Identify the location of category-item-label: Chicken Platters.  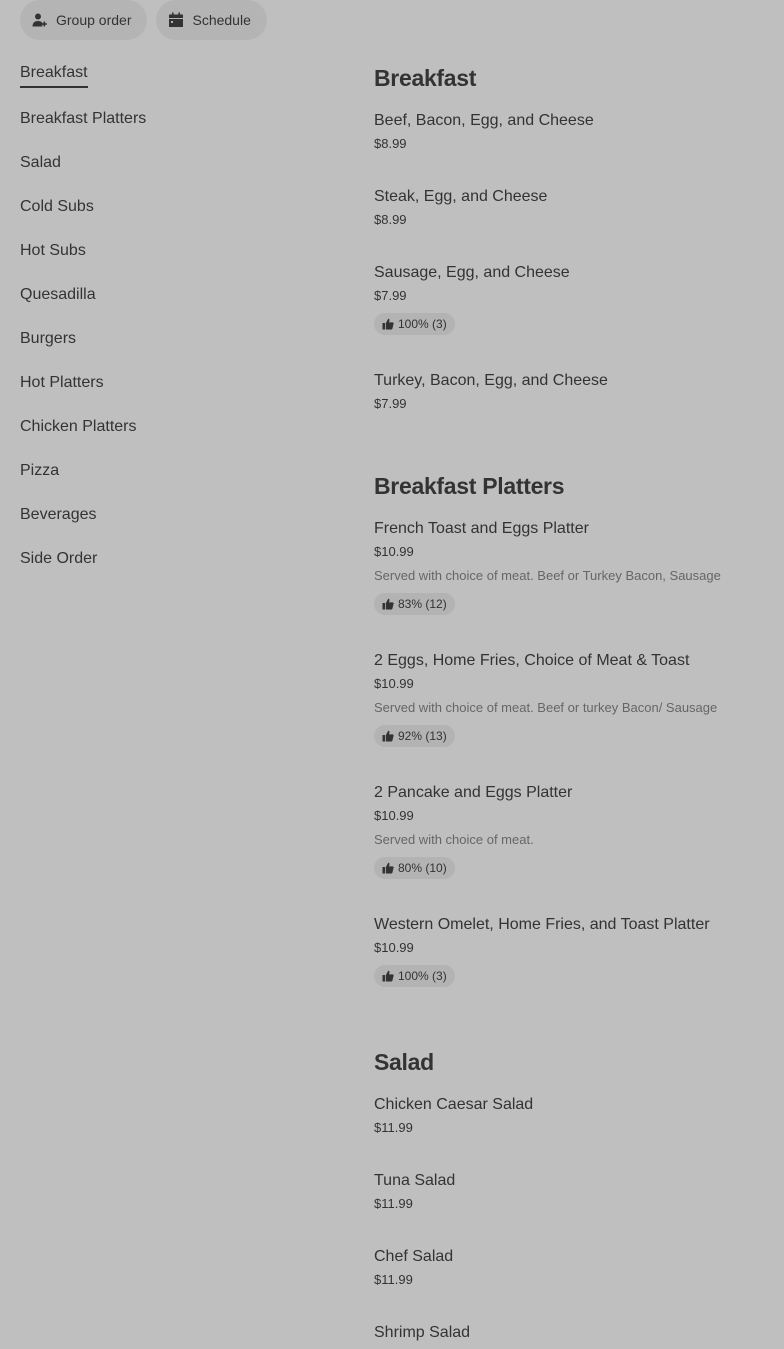
(78, 426).